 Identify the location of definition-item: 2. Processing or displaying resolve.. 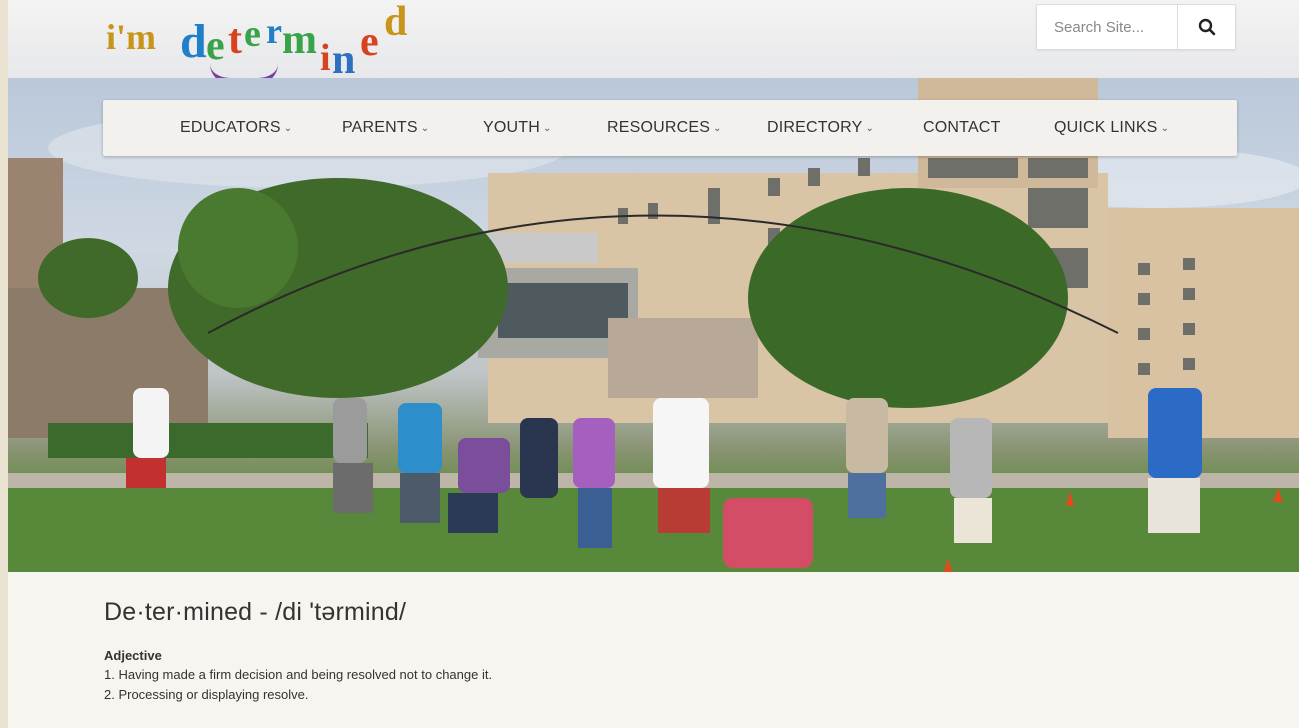
(206, 694).